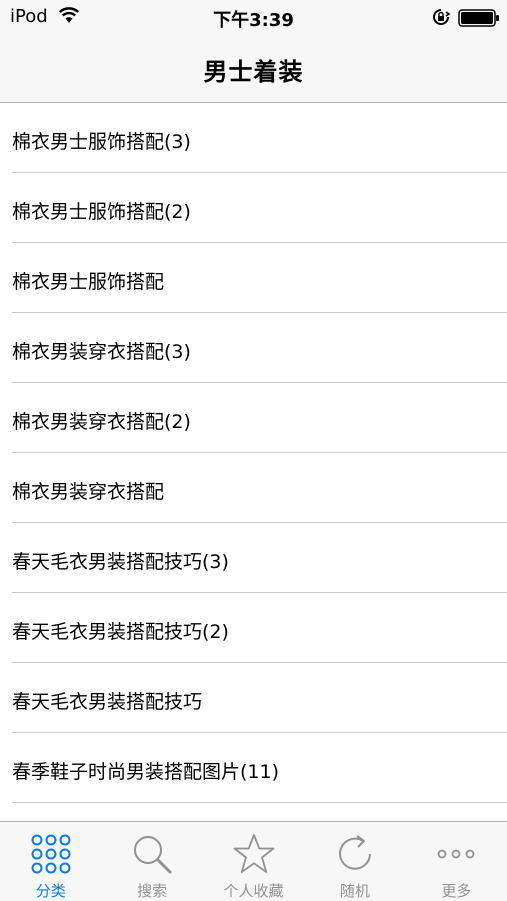 This screenshot has width=507, height=901. Describe the element at coordinates (456, 854) in the screenshot. I see `more-icon` at that location.